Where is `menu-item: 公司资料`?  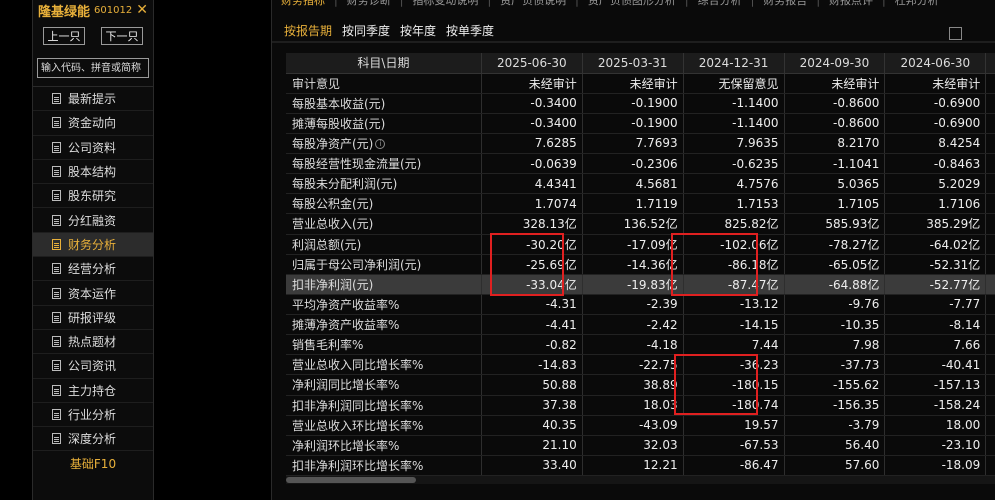 menu-item: 公司资料 is located at coordinates (93, 148).